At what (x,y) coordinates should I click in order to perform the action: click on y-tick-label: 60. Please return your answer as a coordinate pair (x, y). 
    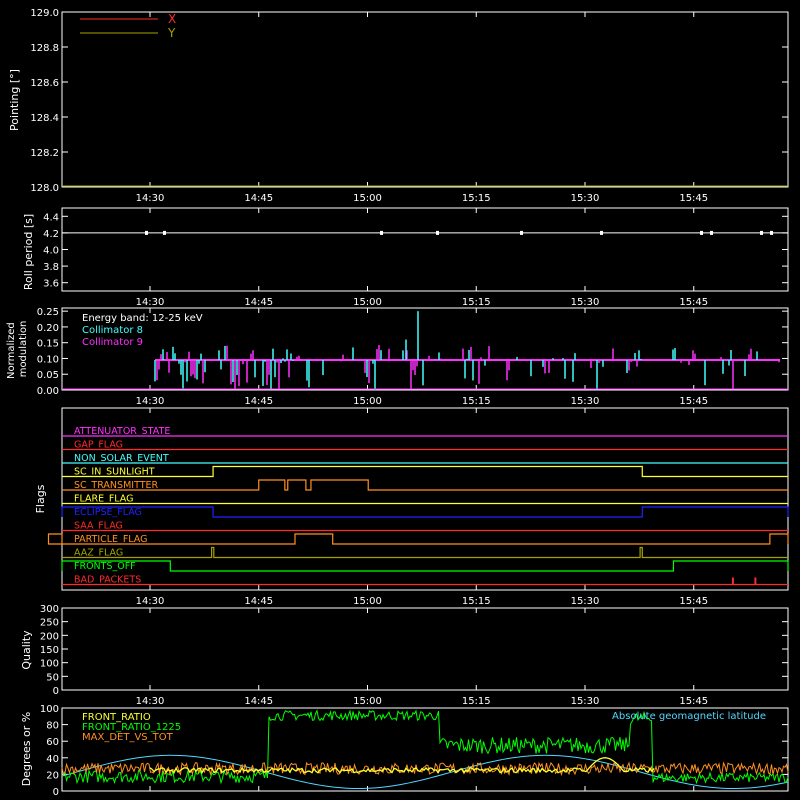
    Looking at the image, I should click on (52, 742).